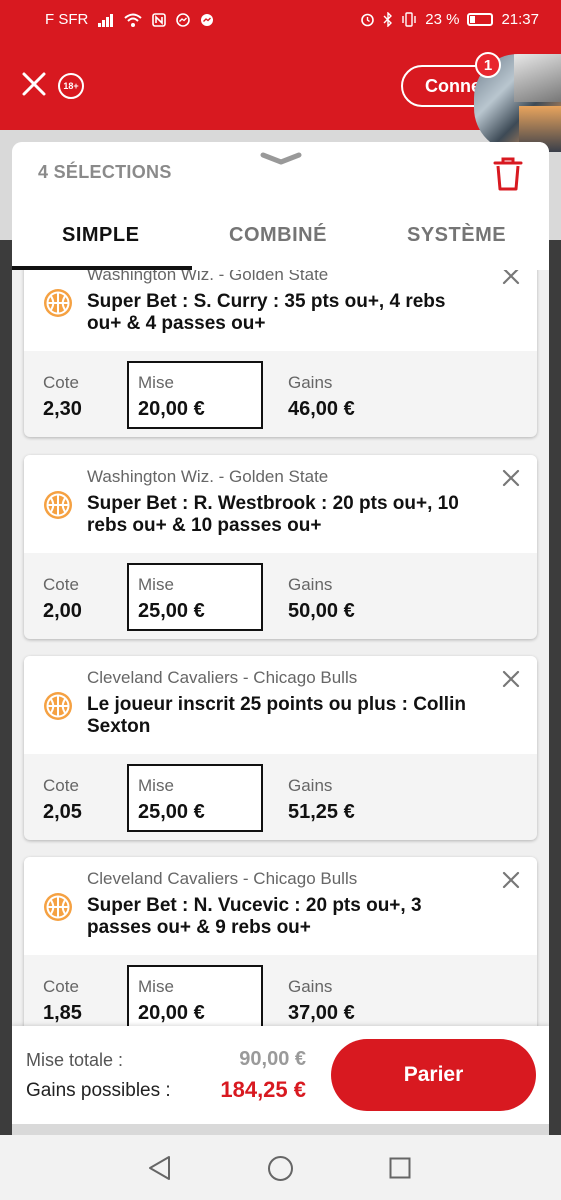 The height and width of the screenshot is (1200, 561). What do you see at coordinates (71, 86) in the screenshot?
I see `age-restriction-badge: 18+` at bounding box center [71, 86].